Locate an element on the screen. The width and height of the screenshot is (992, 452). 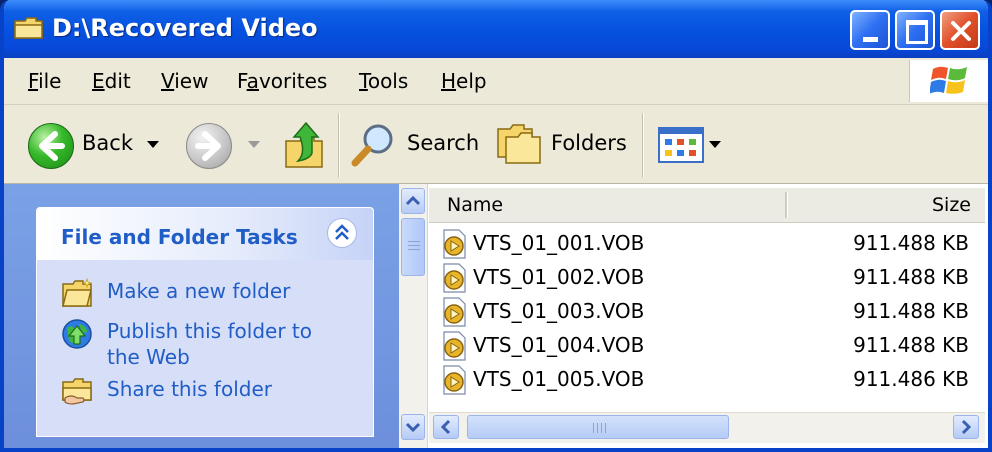
window-title: D:\Recovered Video is located at coordinates (185, 28).